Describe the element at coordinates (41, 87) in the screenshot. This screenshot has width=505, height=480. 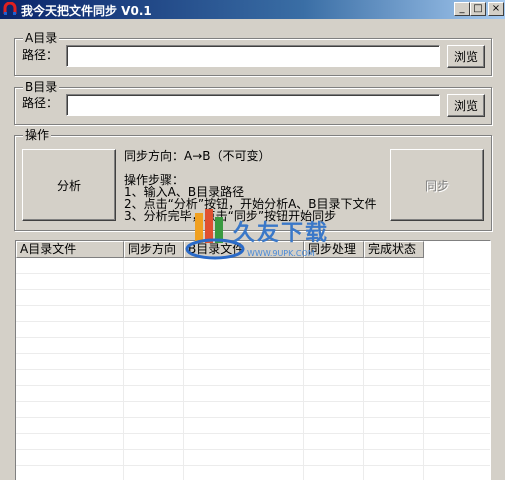
I see `group-b-legend: B目录` at that location.